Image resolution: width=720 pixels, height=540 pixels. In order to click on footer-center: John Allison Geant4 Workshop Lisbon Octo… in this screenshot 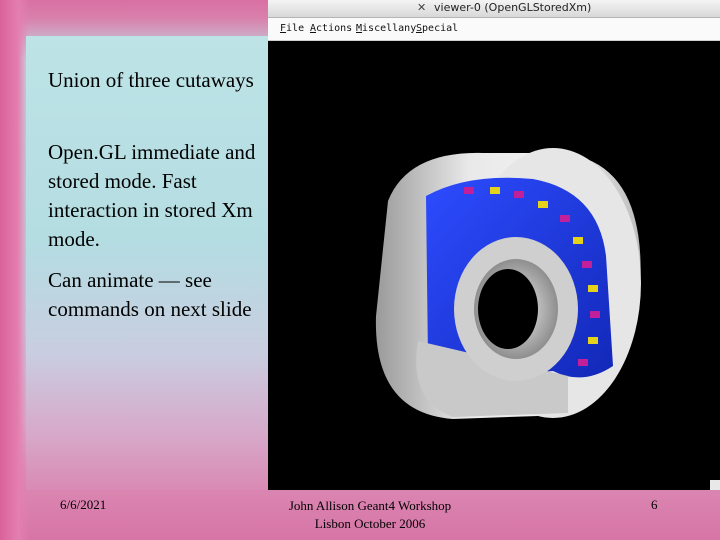, I will do `click(370, 515)`.